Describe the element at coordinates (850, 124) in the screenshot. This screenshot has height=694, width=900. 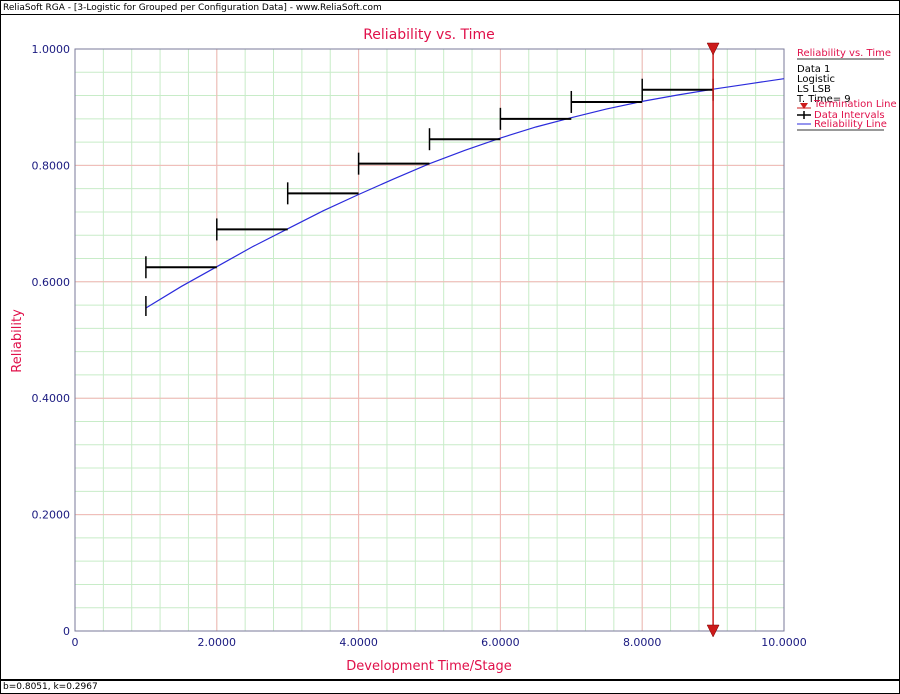
I see `legend-label-reliability: Reliability Line` at that location.